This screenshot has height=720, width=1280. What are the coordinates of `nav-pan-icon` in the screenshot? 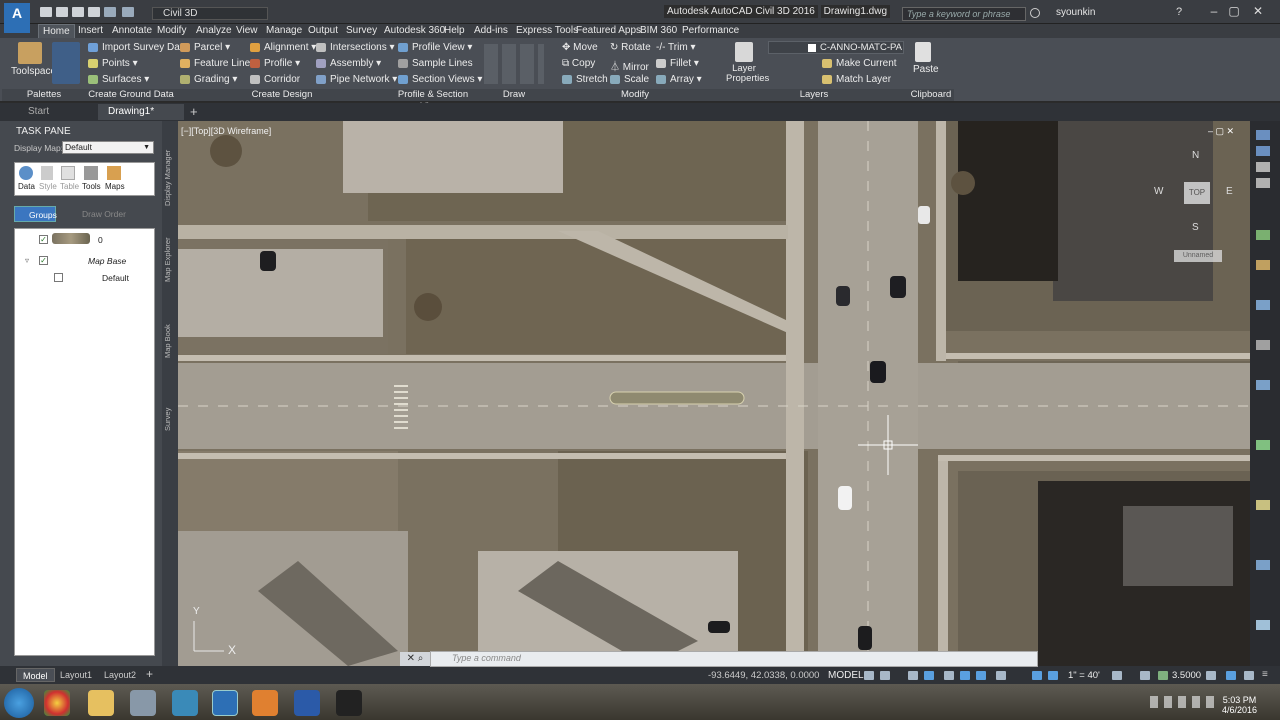 It's located at (1263, 135).